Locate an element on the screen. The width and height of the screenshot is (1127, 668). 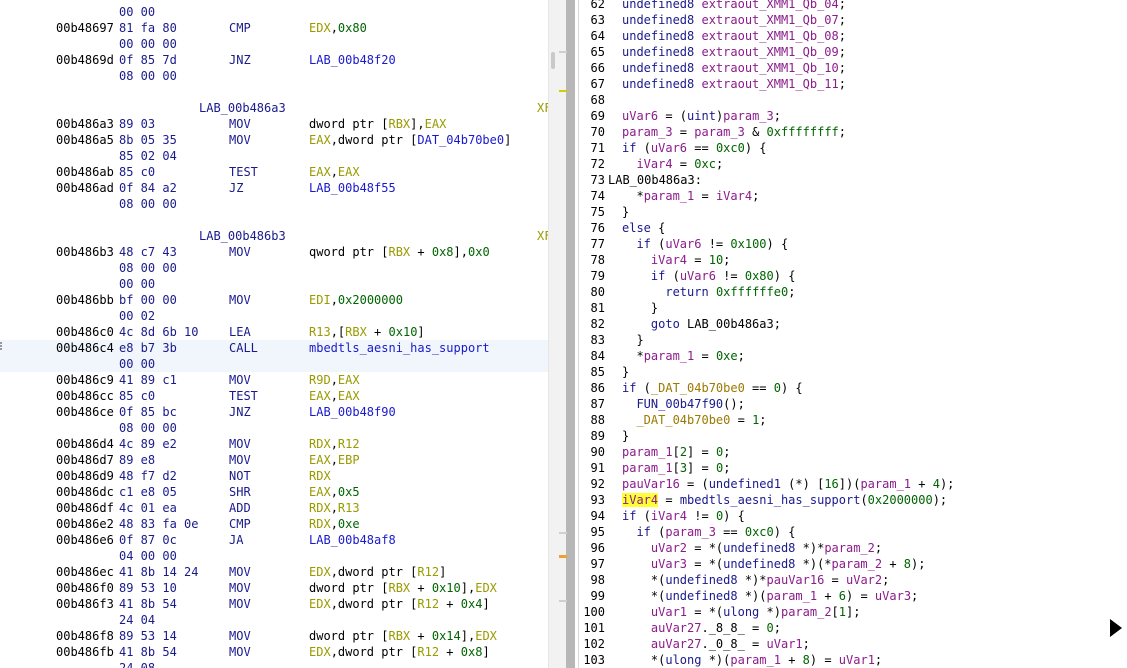
decompiler-line: 64 undefined8 extraout_XMM1_Qb_08; is located at coordinates (853, 36).